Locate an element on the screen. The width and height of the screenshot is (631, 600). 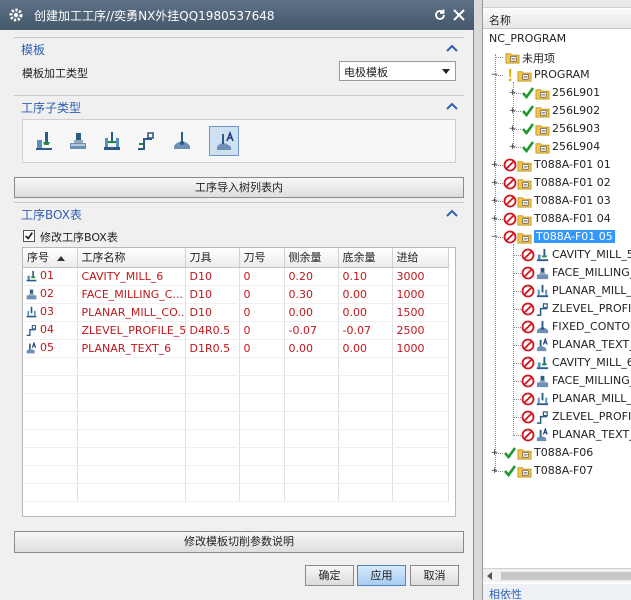
tree-node: ZLEVEL_PROFILE is located at coordinates (557, 309).